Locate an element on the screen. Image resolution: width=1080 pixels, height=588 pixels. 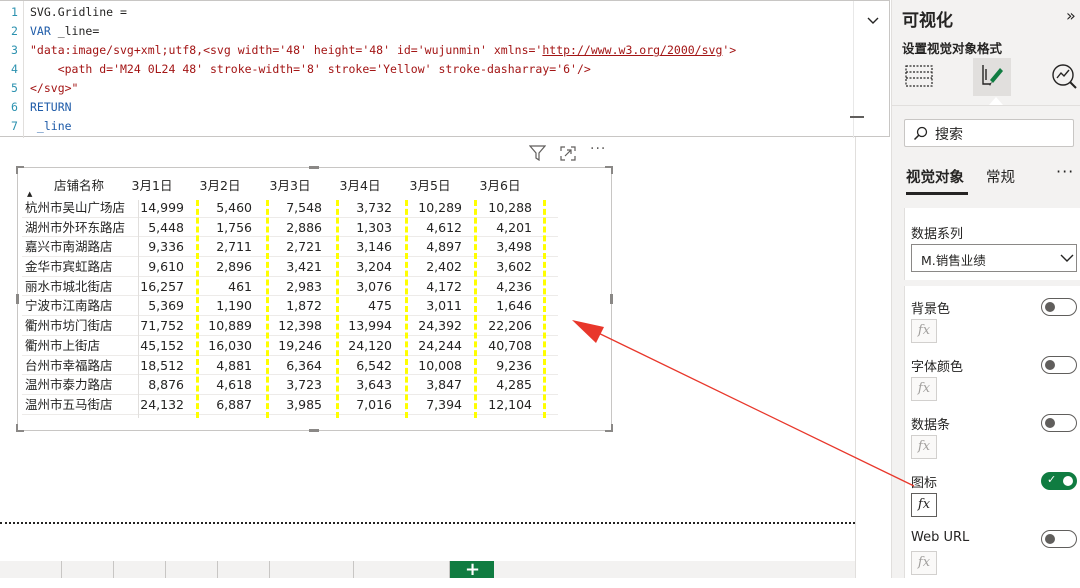
filter-icon is located at coordinates (537, 153).